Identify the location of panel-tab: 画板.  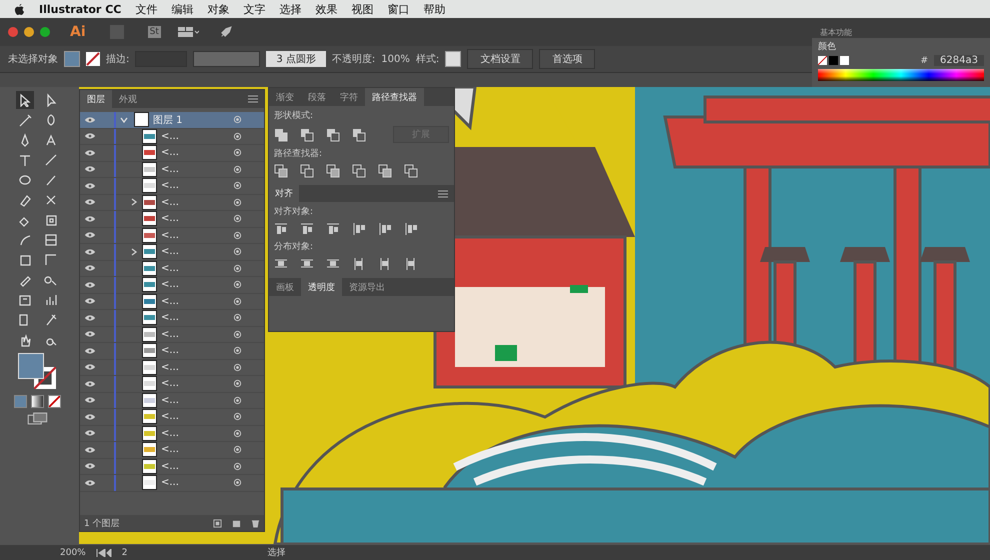
(285, 287).